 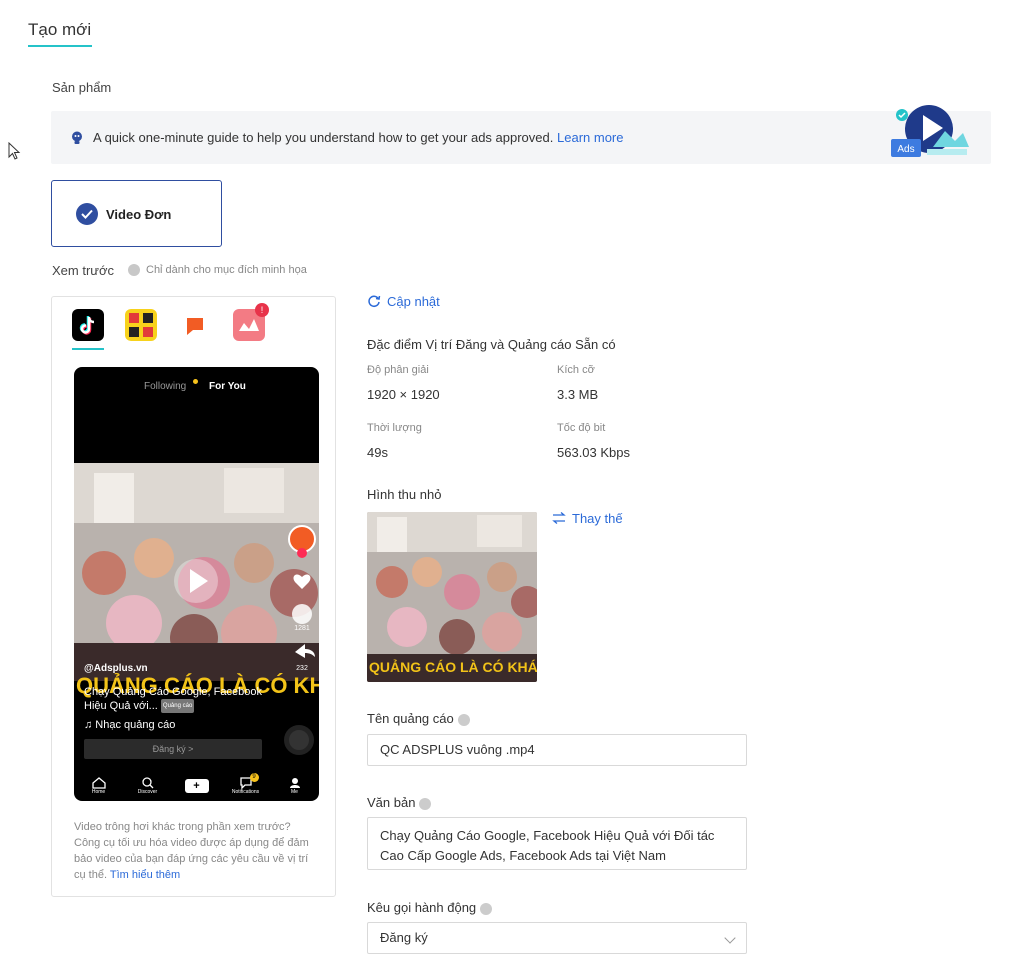 I want to click on resolution-value: 1920 × 1920, so click(x=403, y=394).